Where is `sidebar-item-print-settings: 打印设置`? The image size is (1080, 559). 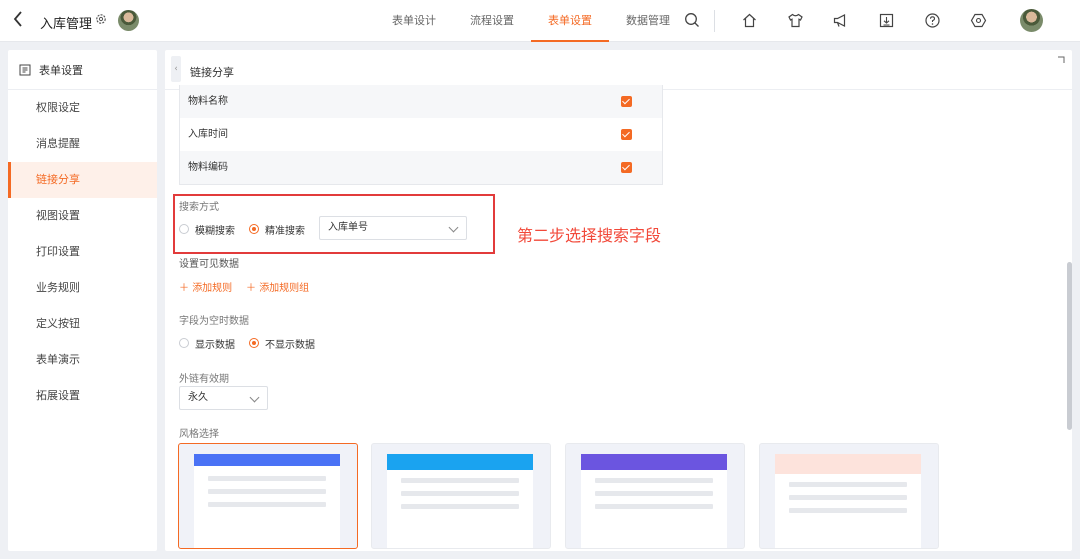
sidebar-item-print-settings: 打印设置 is located at coordinates (82, 252).